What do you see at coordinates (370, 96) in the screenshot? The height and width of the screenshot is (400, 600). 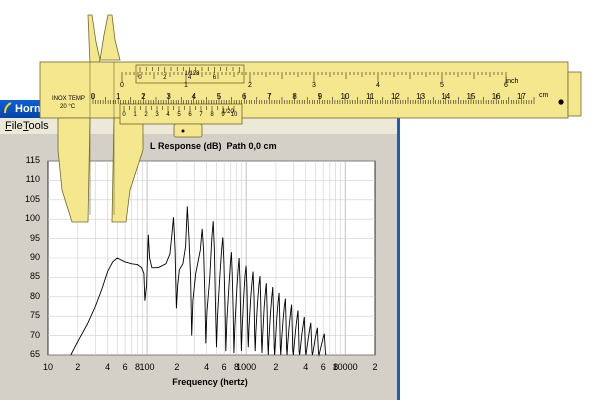 I see `cm-number: 11` at bounding box center [370, 96].